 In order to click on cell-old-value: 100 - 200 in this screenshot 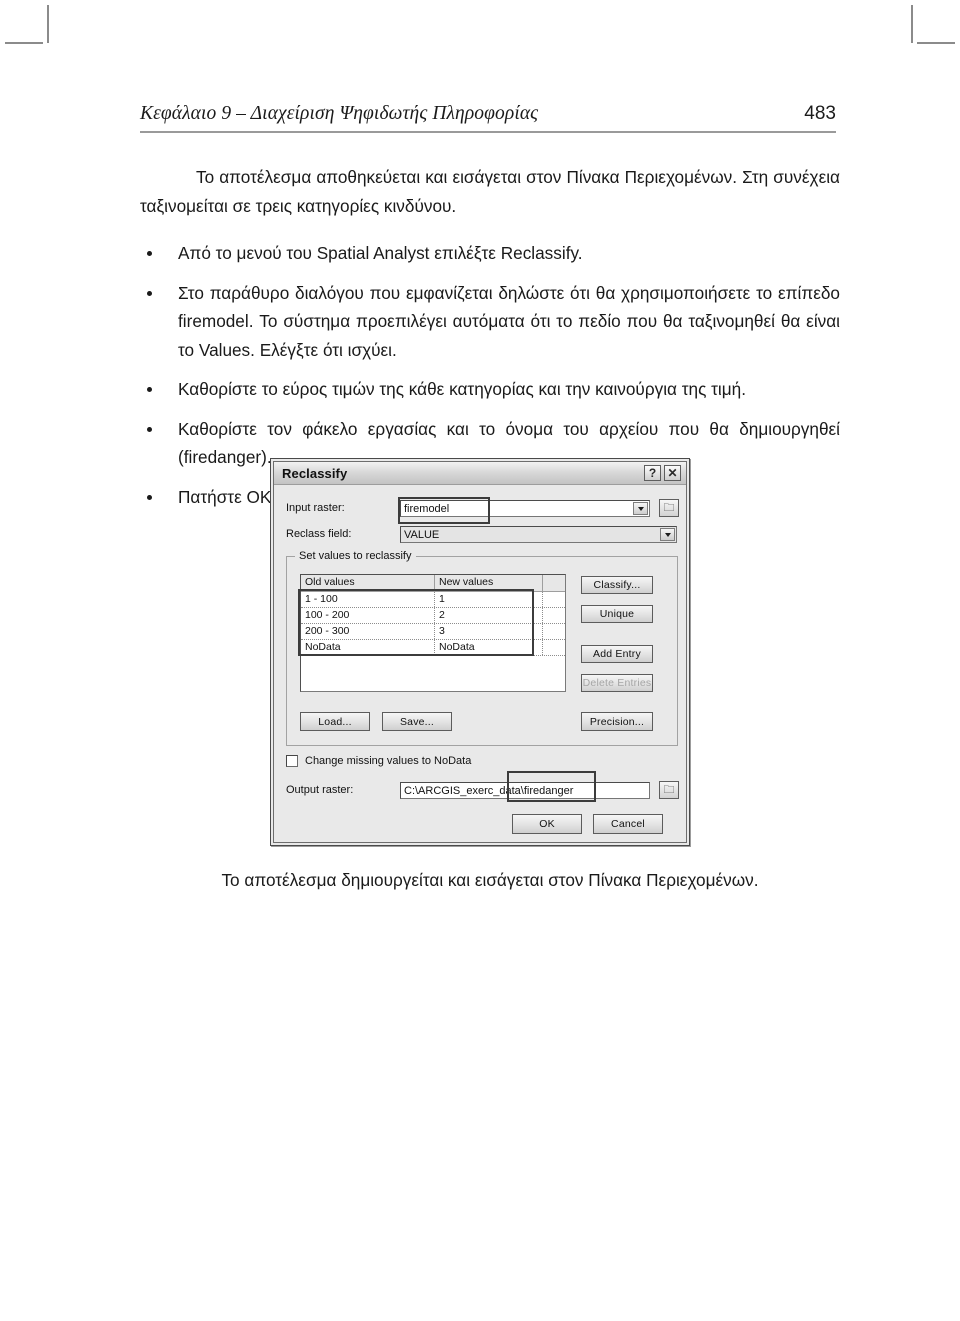, I will do `click(368, 615)`.